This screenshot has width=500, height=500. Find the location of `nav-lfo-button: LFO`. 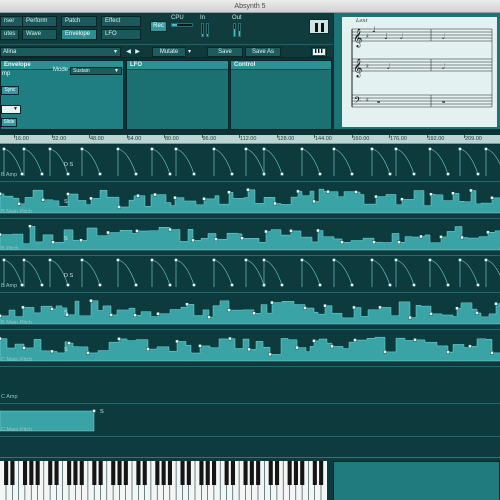

nav-lfo-button: LFO is located at coordinates (121, 34).